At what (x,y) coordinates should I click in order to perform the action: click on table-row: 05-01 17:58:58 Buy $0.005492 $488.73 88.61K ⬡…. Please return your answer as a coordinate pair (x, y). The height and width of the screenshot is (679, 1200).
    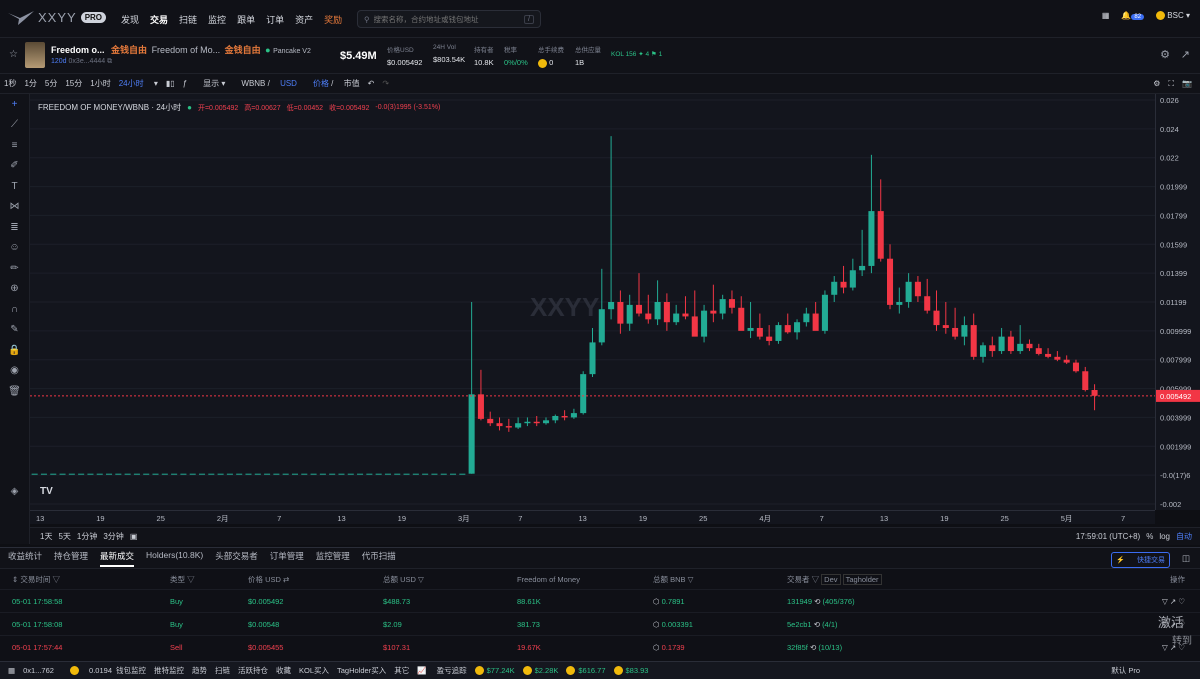
    Looking at the image, I should click on (600, 600).